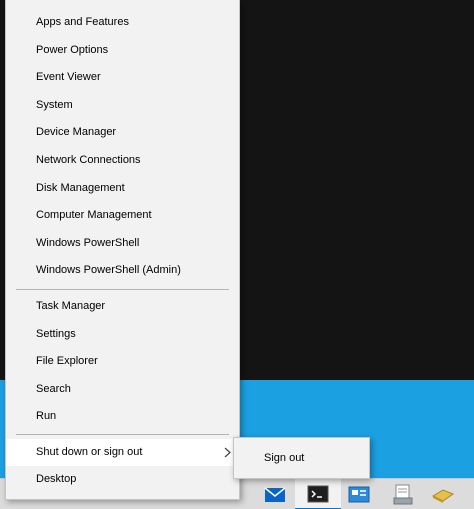  What do you see at coordinates (54, 105) in the screenshot?
I see `menu-item-label: System` at bounding box center [54, 105].